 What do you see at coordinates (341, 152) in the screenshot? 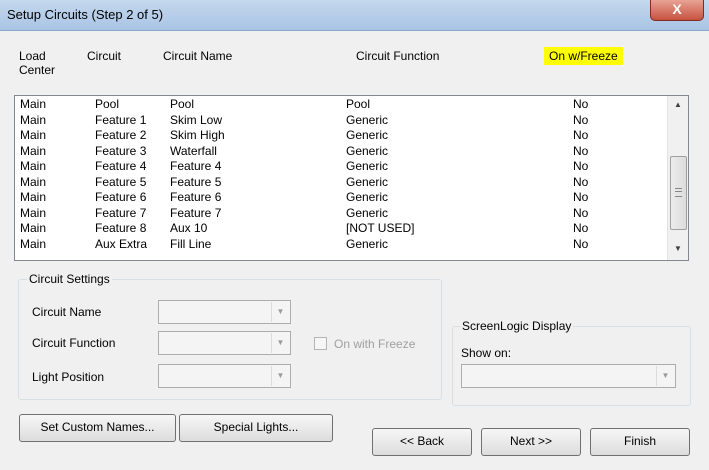
I see `table-row: Main Feature 3 Waterfall Generic No` at bounding box center [341, 152].